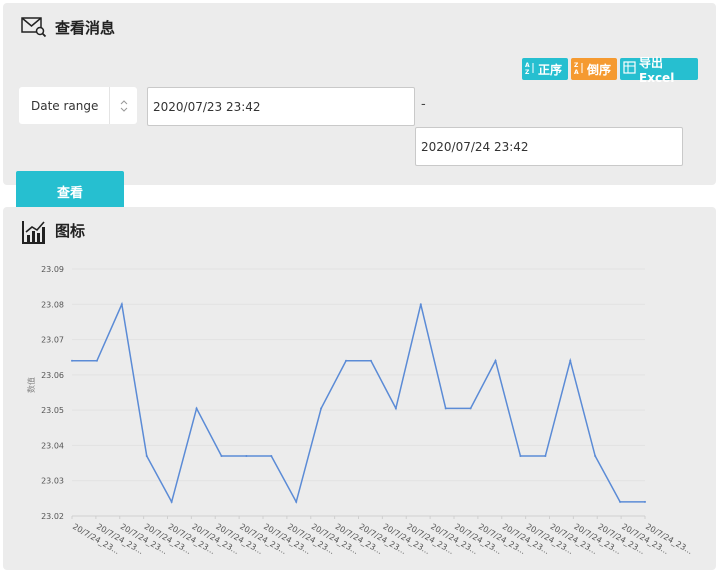 Image resolution: width=726 pixels, height=575 pixels. What do you see at coordinates (31, 385) in the screenshot?
I see `y-axis-title: 数值` at bounding box center [31, 385].